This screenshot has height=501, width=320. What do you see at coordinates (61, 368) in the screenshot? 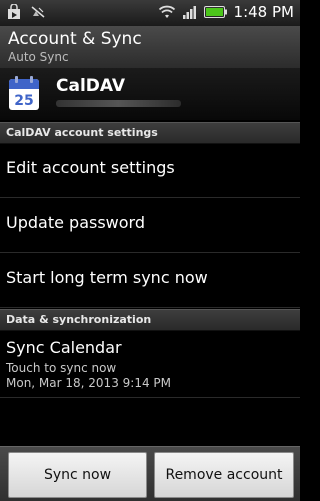
I see `sync-calendar-hint: Touch to sync now` at bounding box center [61, 368].